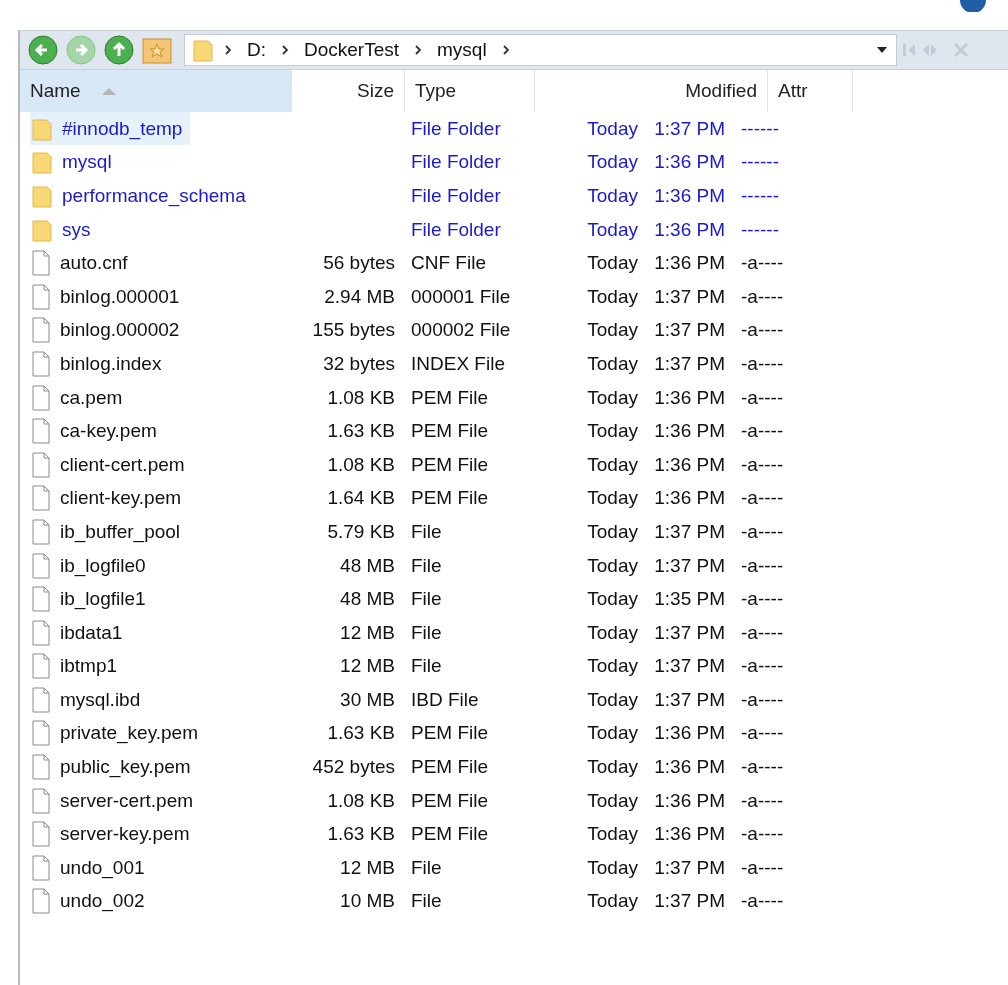  I want to click on file-row-name: #innodb_temp, so click(110, 129).